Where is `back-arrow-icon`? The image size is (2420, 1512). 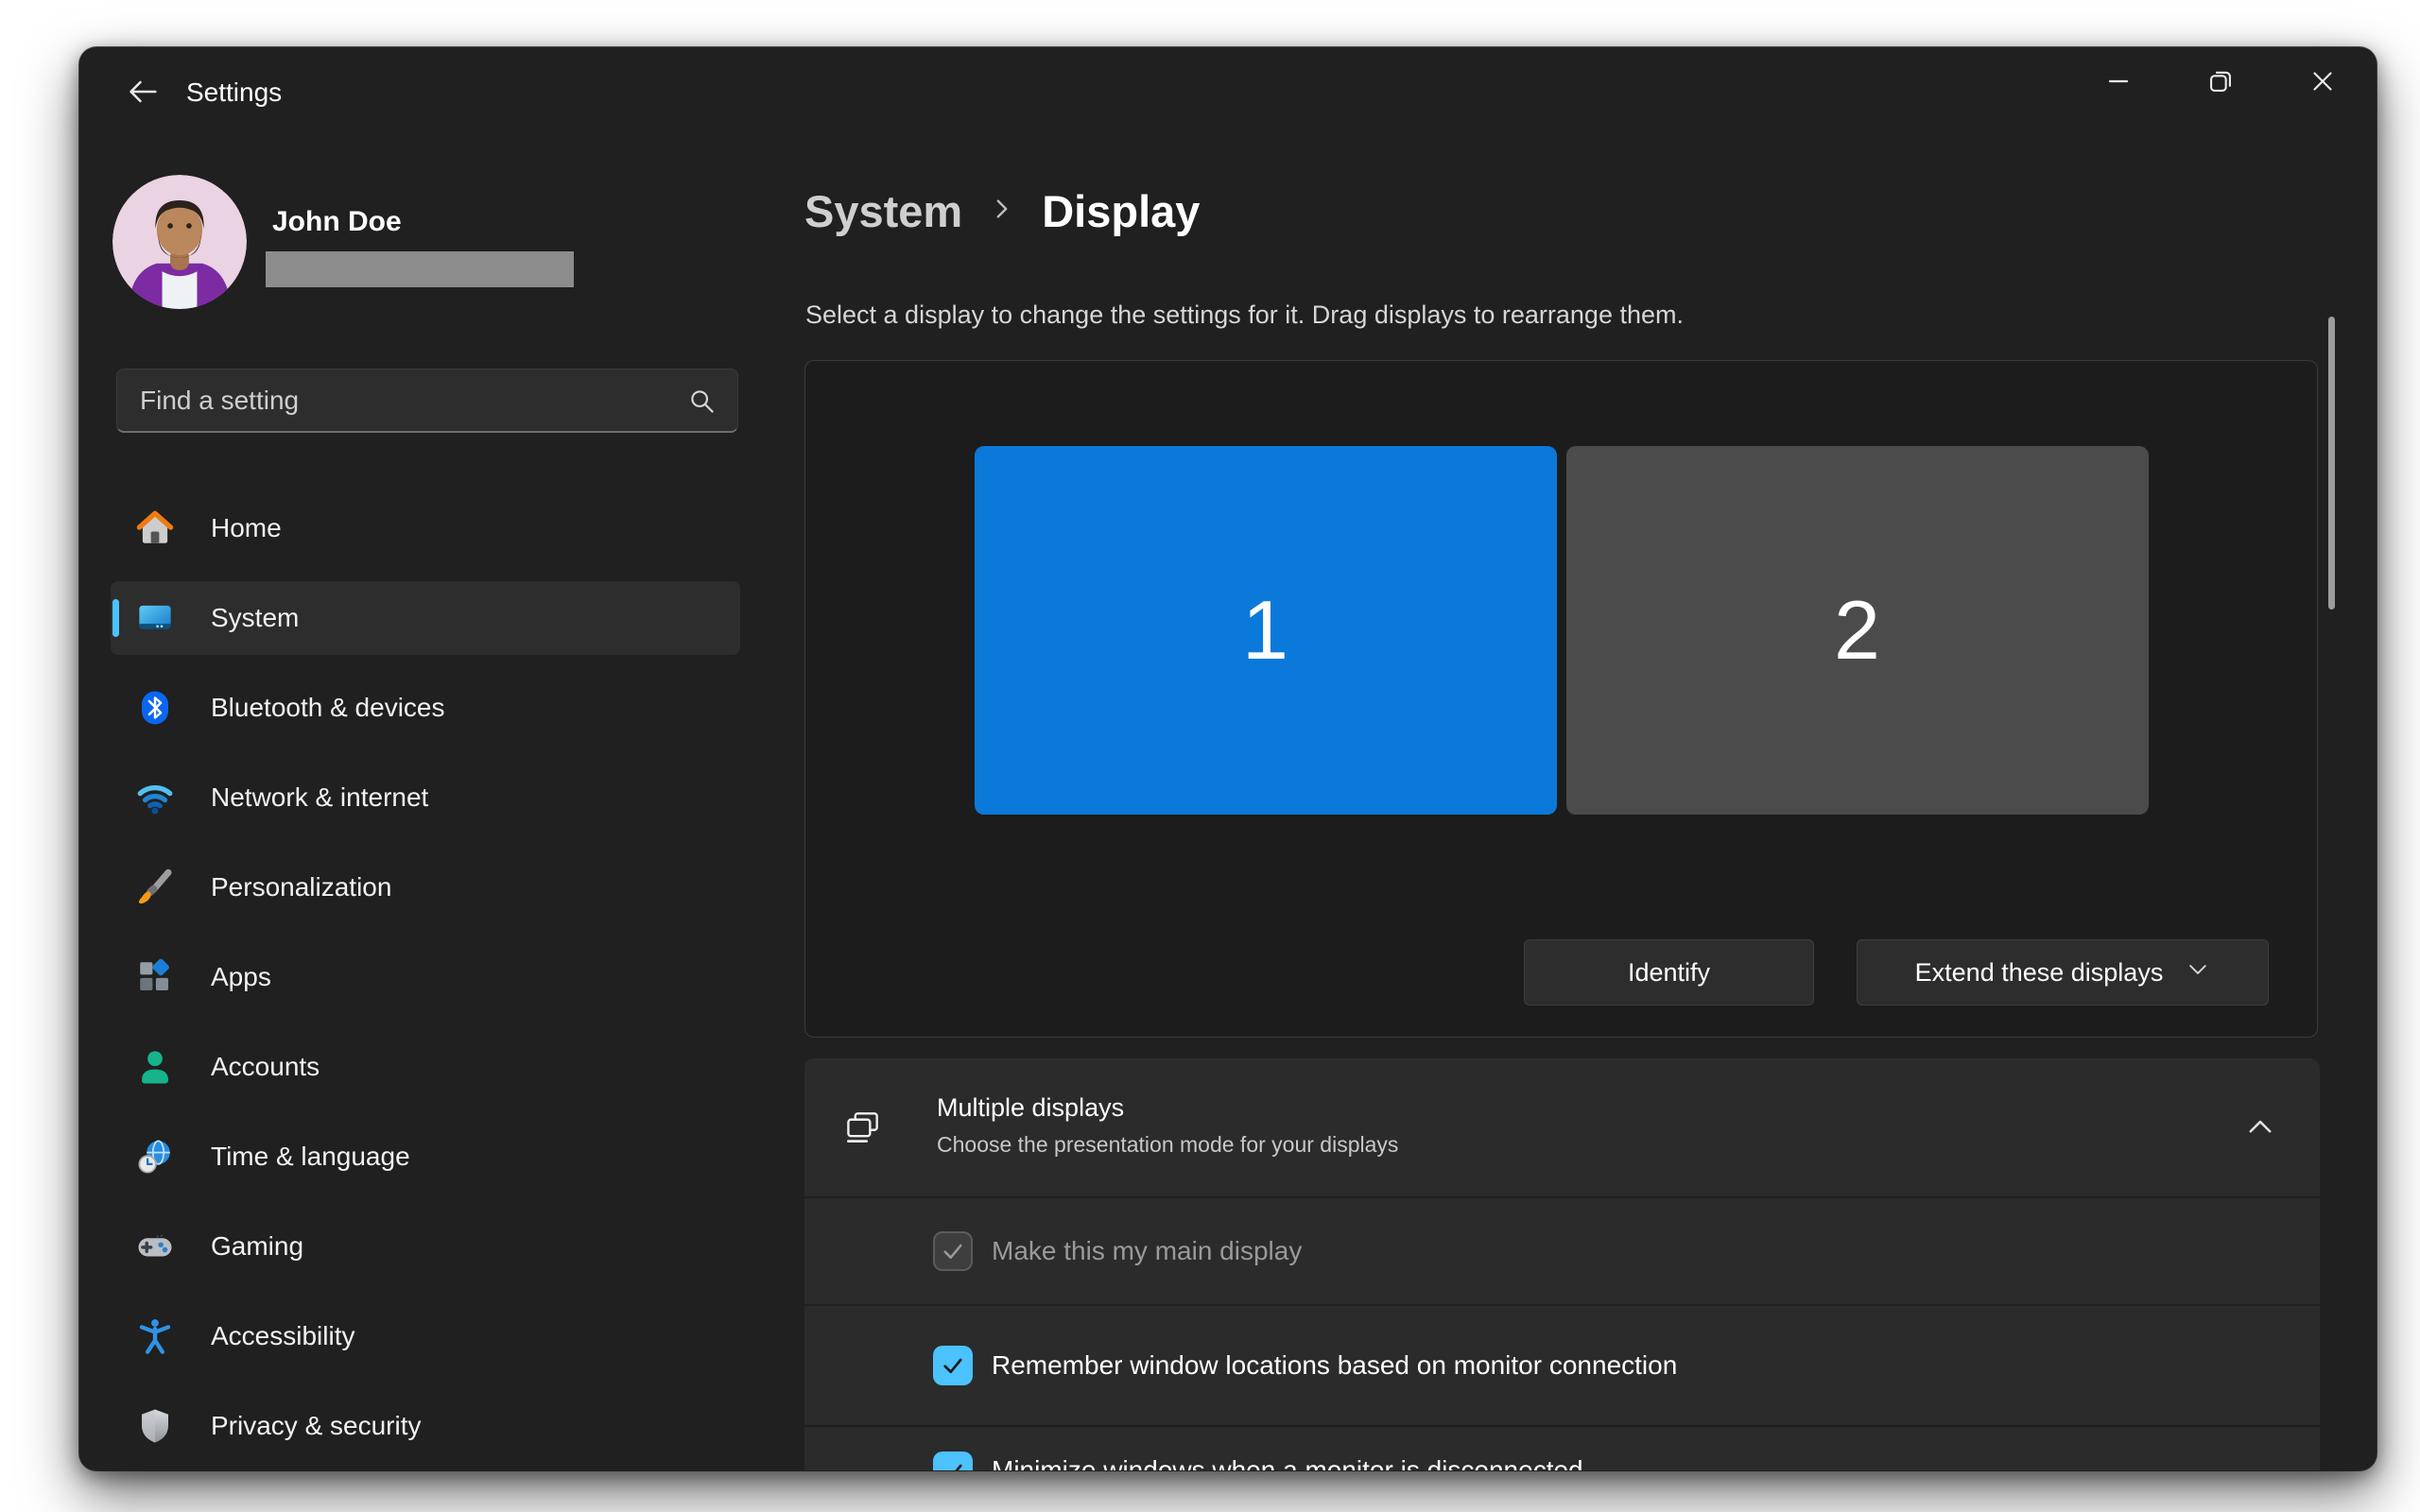
back-arrow-icon is located at coordinates (143, 94).